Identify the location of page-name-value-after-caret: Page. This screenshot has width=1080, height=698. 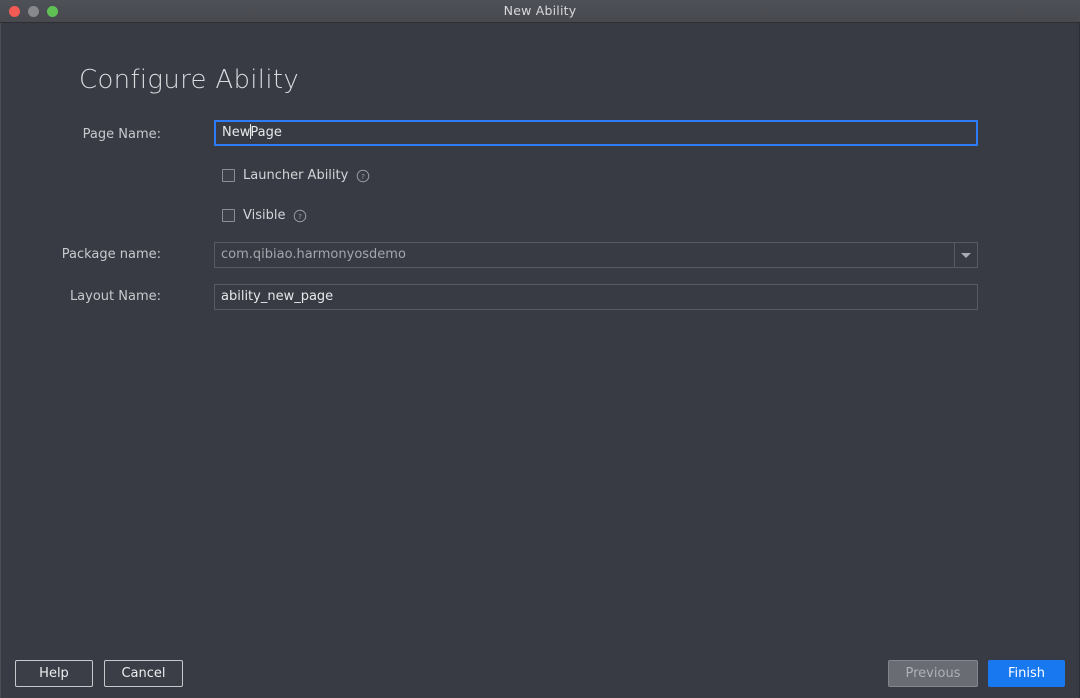
(266, 132).